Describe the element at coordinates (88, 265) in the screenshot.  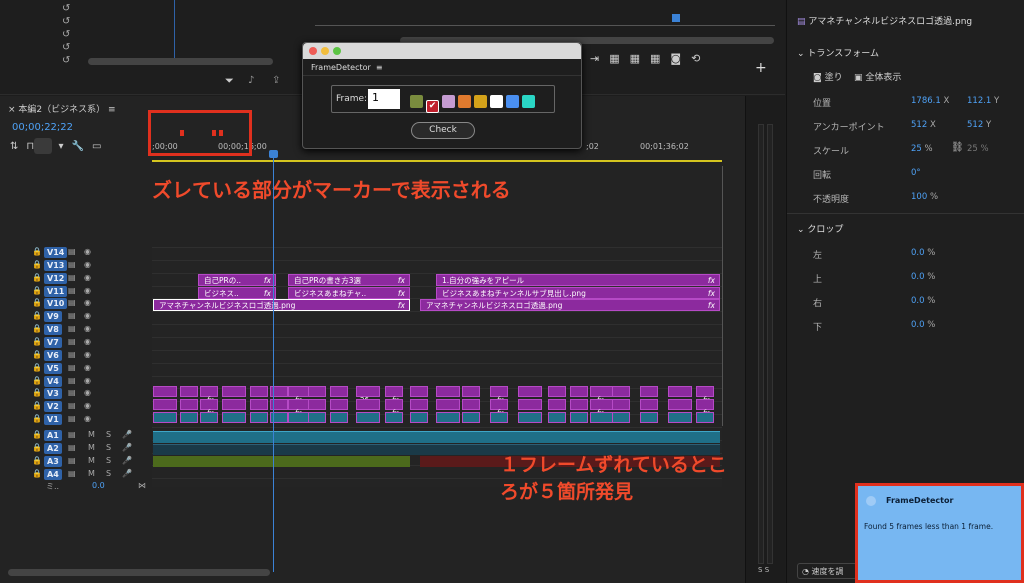
I see `video-track-header: 🔒 V13 ▤ ◉` at that location.